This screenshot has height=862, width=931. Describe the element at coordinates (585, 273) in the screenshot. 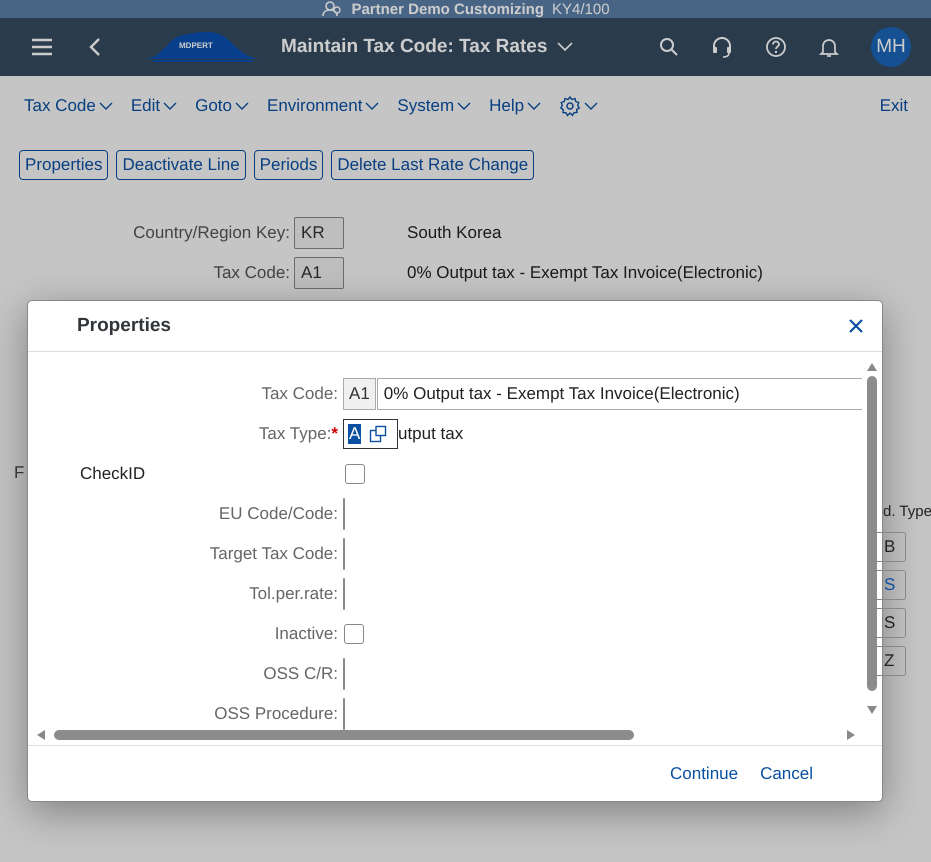

I see `field-description: 0% Output tax - Exempt Tax Invoice(Electronic)` at that location.